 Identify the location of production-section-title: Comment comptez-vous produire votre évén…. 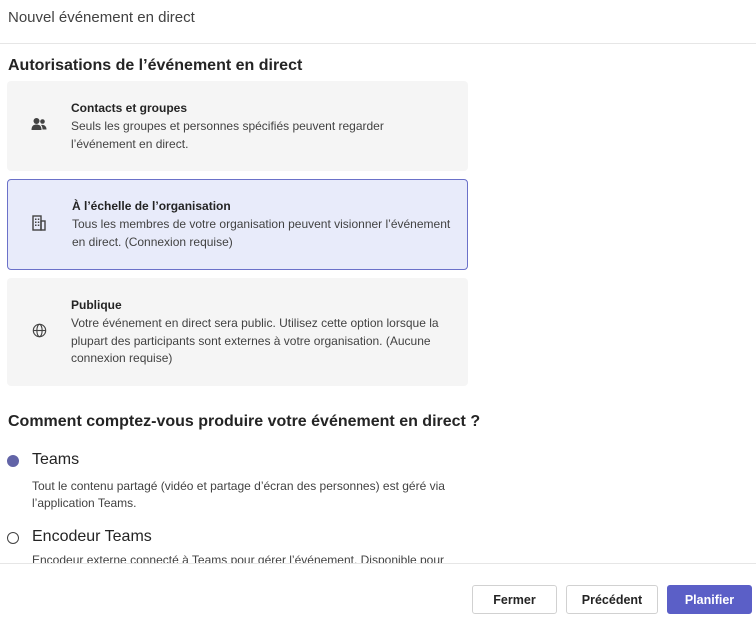
(244, 421).